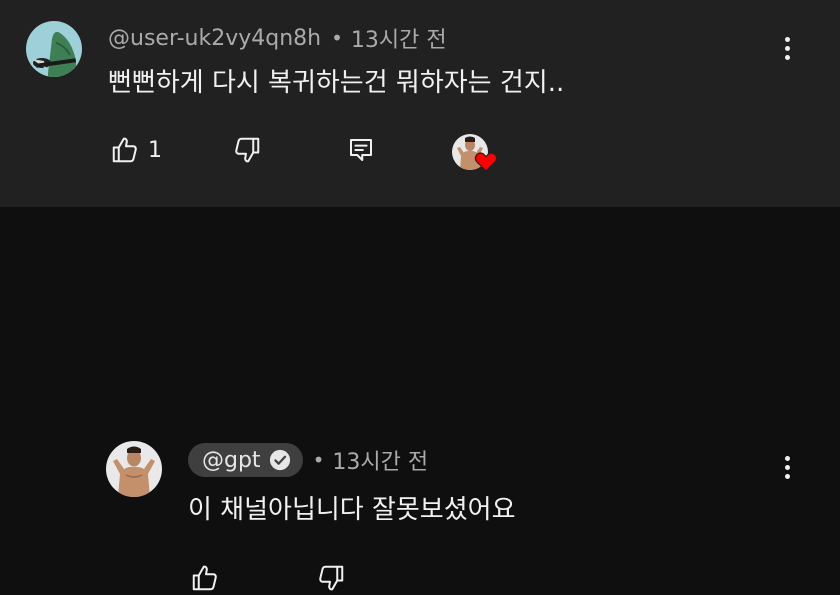 The height and width of the screenshot is (595, 840). I want to click on comment-actions: 1, so click(243, 150).